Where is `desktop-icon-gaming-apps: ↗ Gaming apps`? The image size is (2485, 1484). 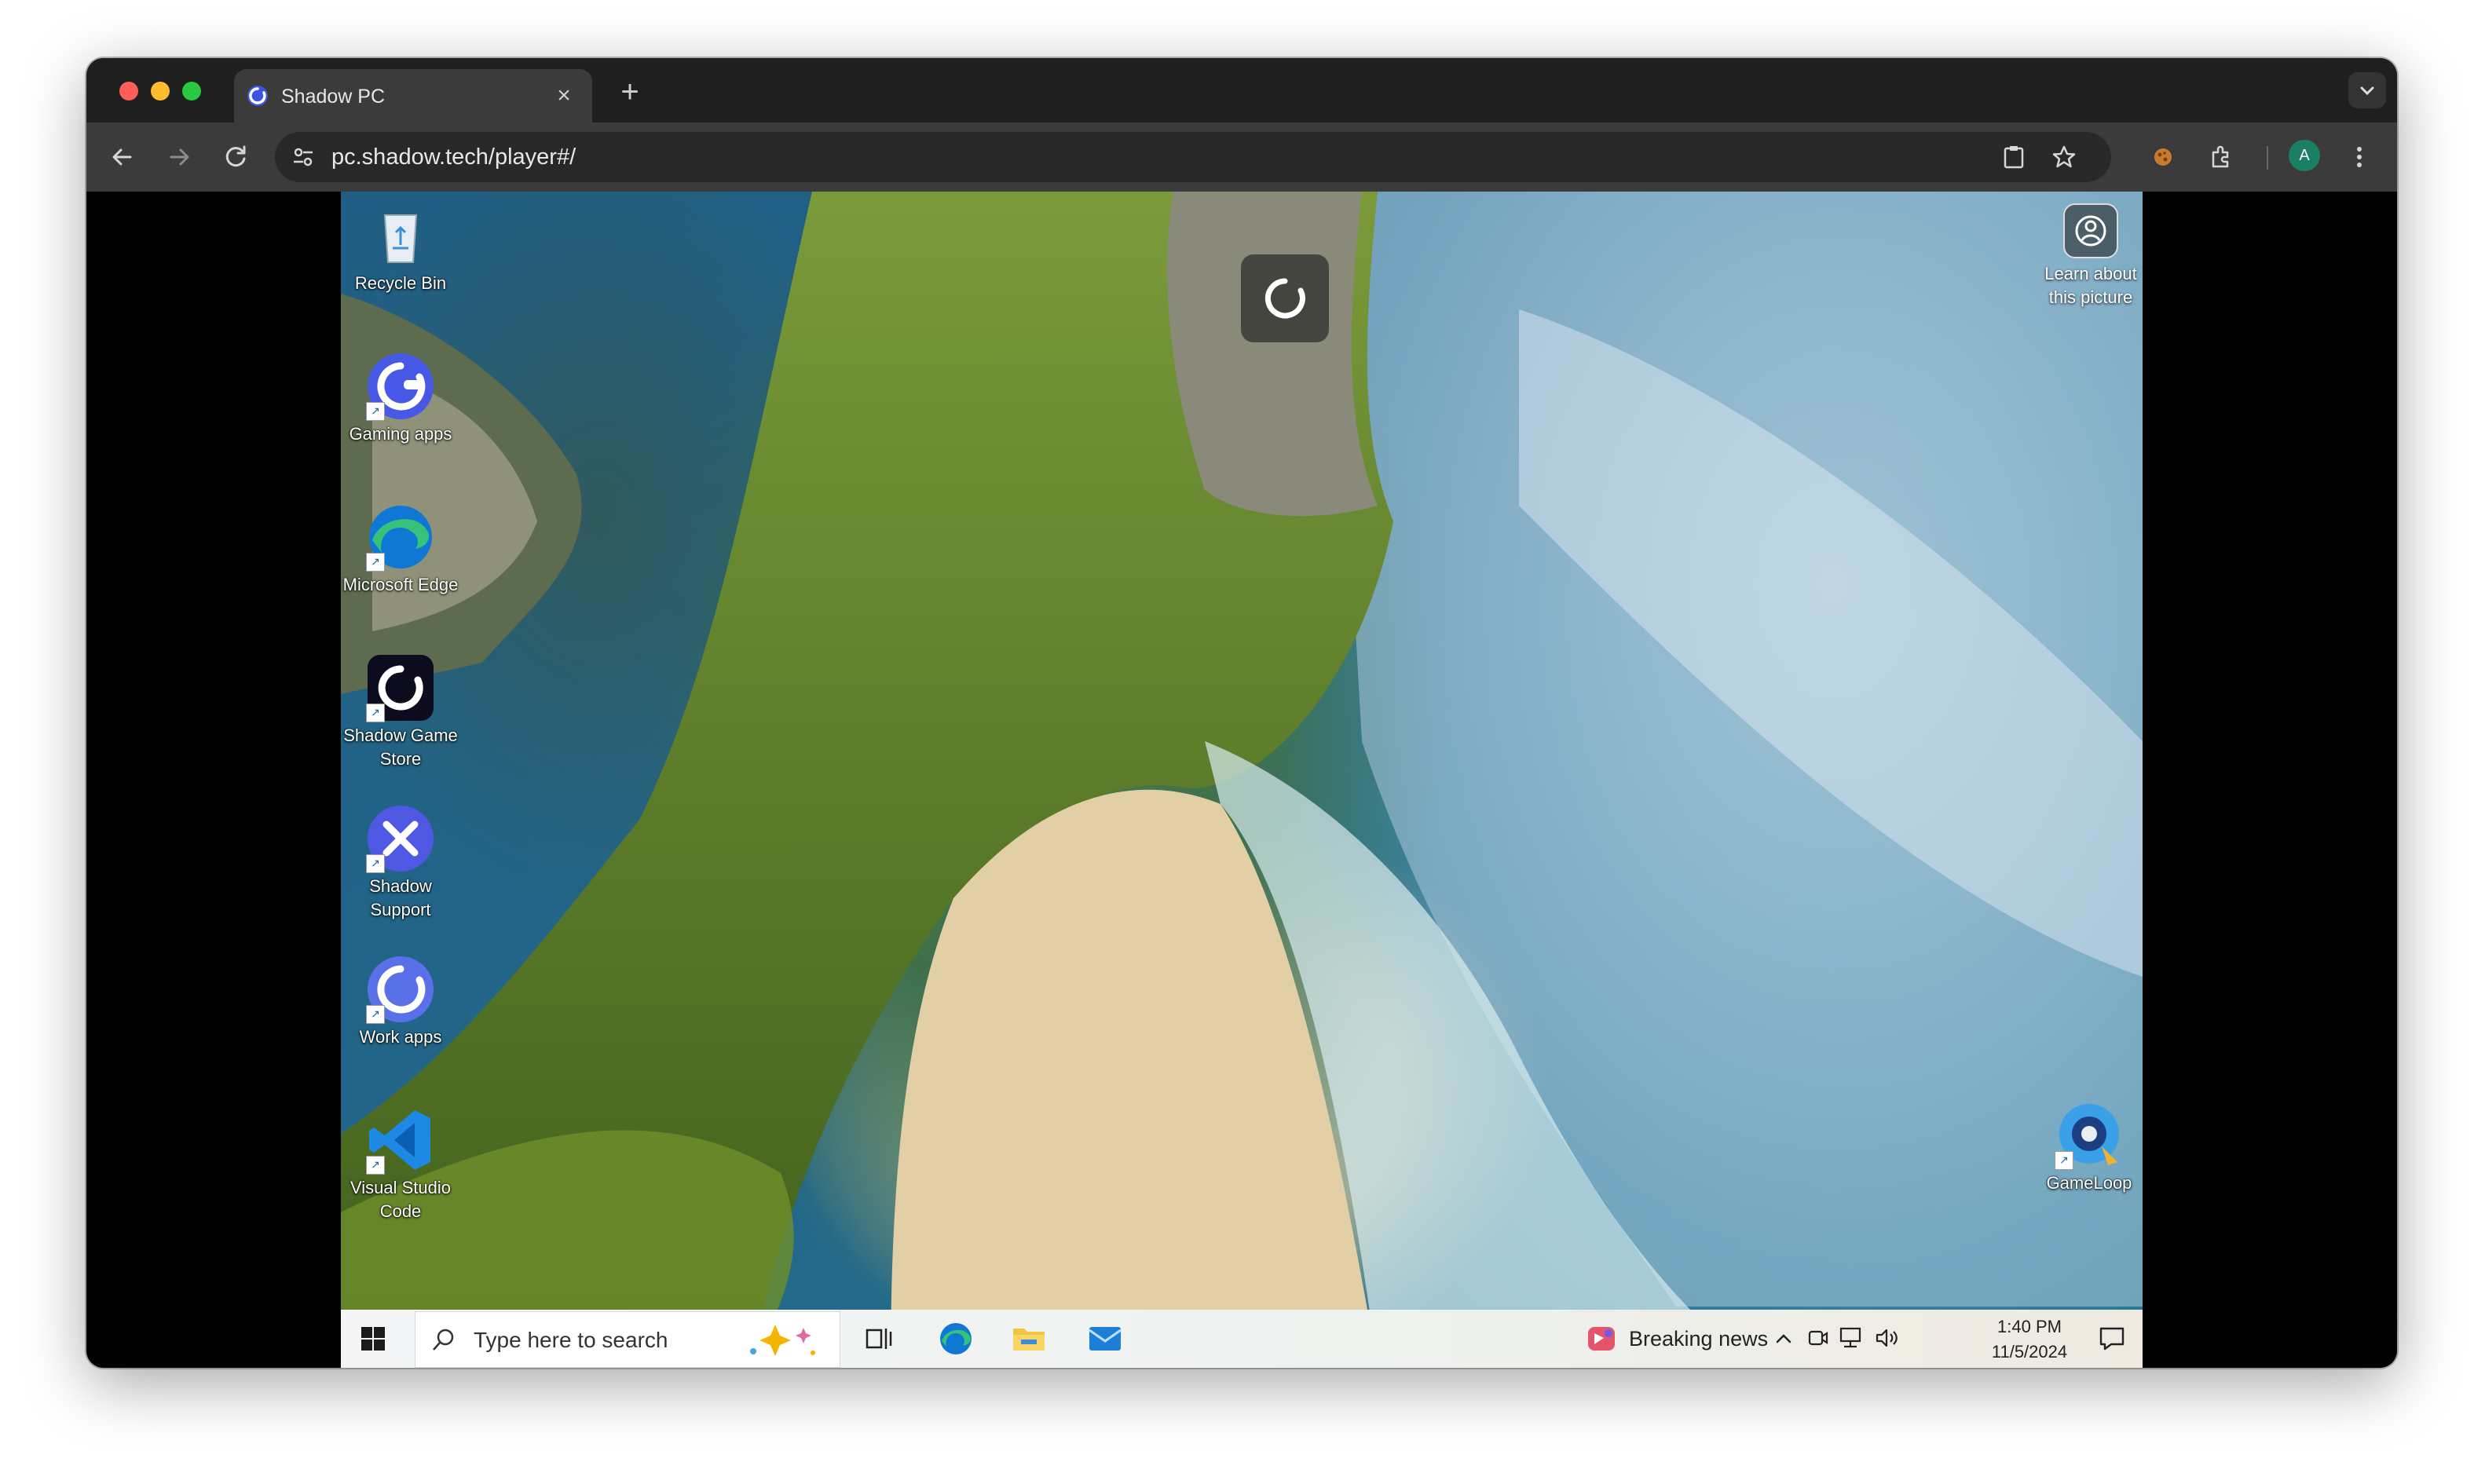 desktop-icon-gaming-apps: ↗ Gaming apps is located at coordinates (401, 398).